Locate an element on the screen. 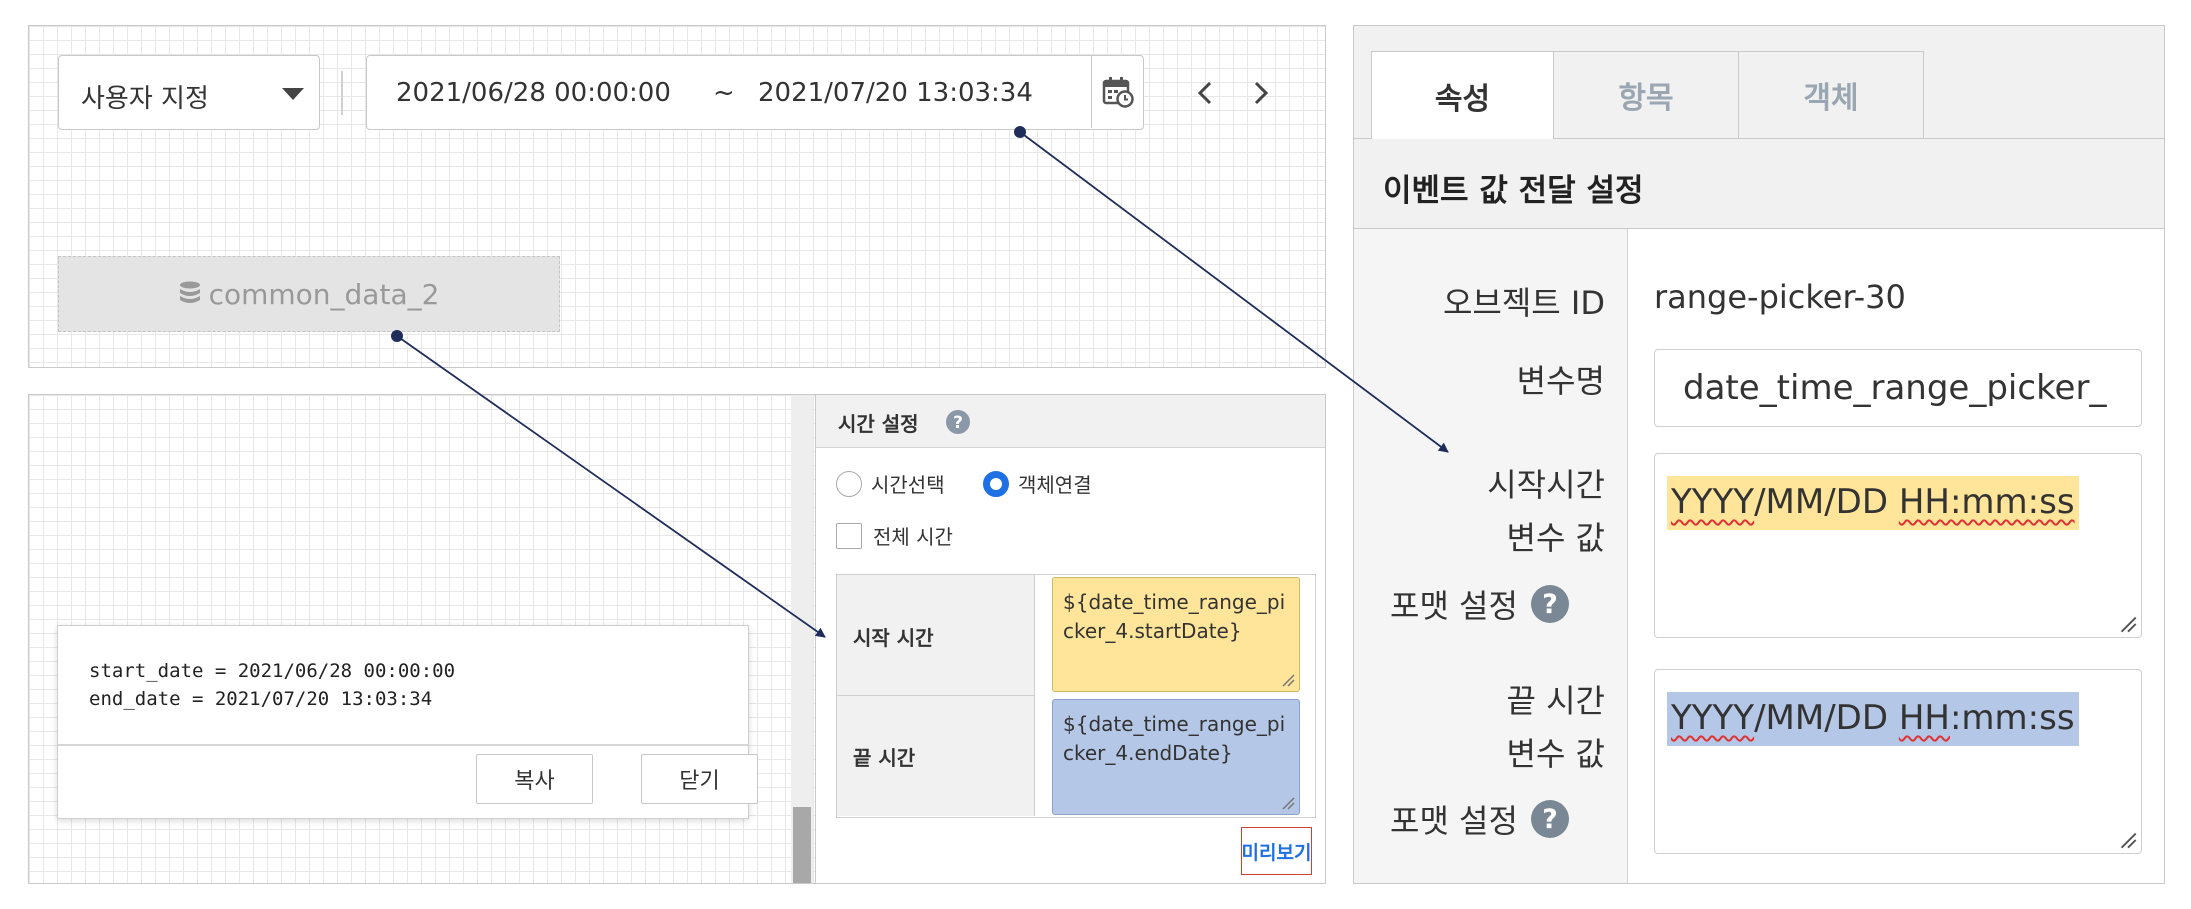  all-time-label: 전체 시간 is located at coordinates (913, 537).